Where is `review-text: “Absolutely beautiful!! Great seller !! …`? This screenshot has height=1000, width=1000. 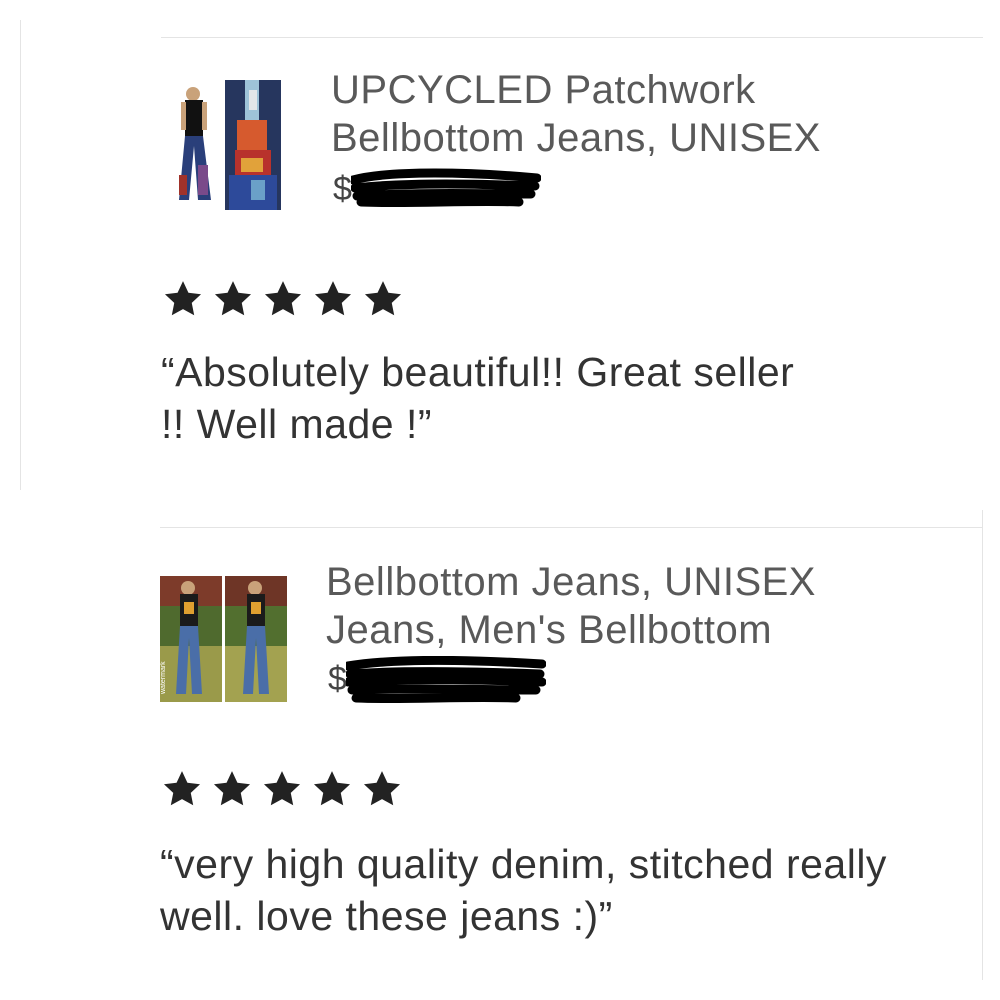
review-text: “Absolutely beautiful!! Great seller !! … is located at coordinates (478, 398).